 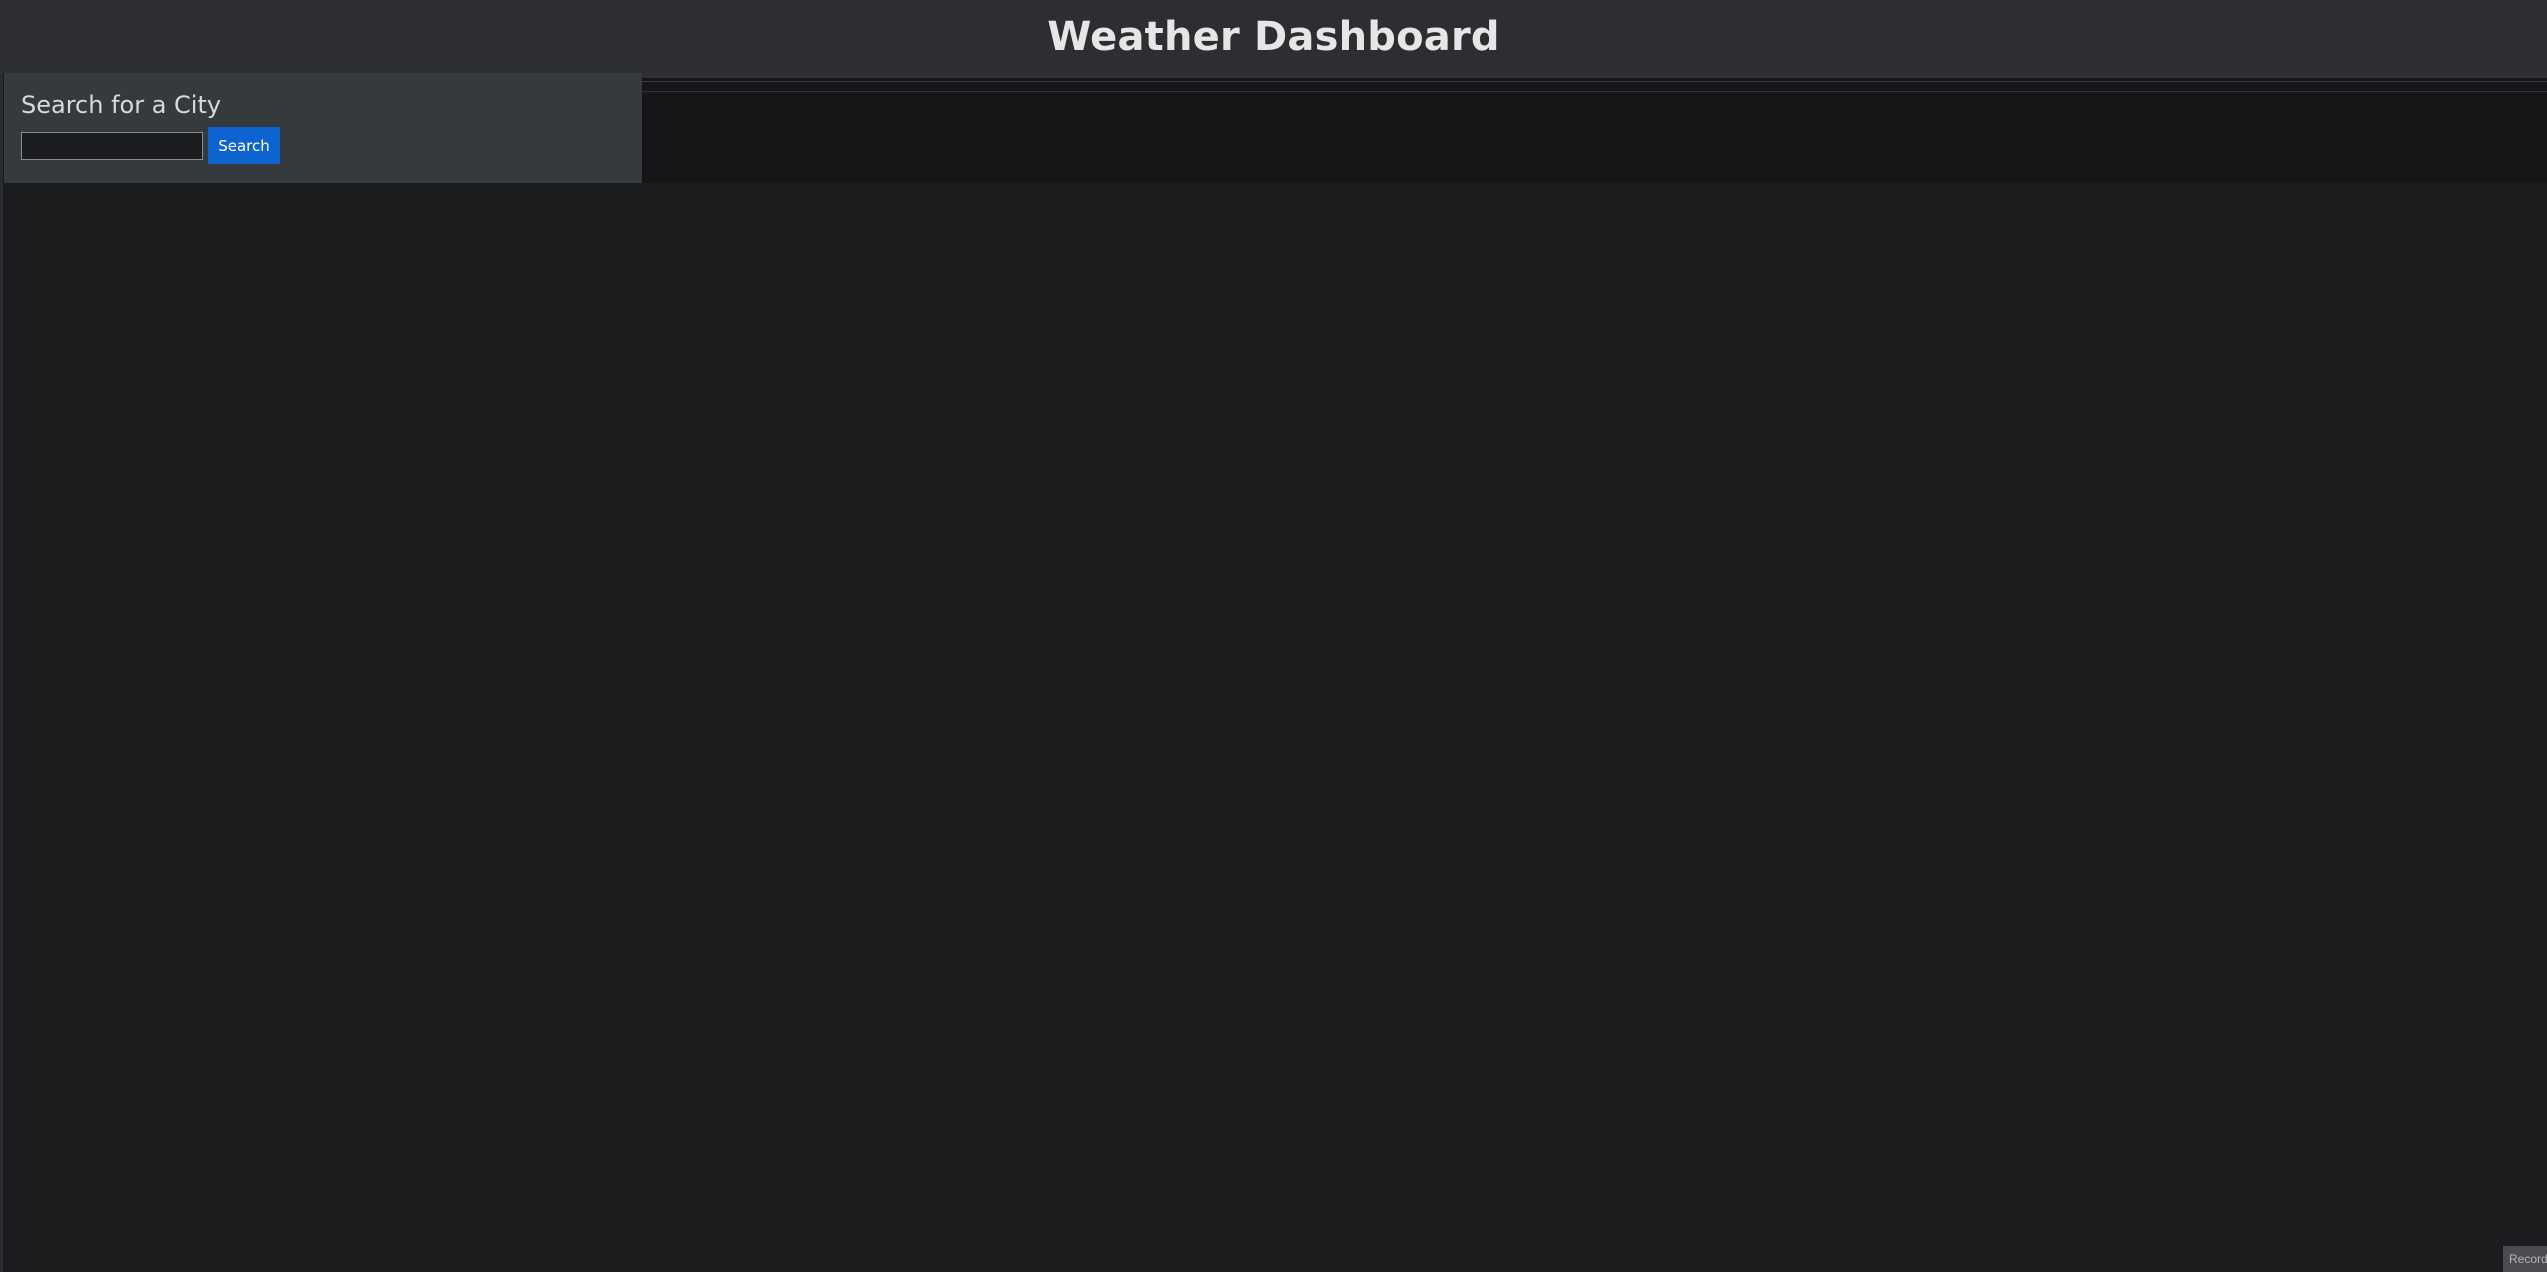 I want to click on search-button: Search, so click(x=244, y=145).